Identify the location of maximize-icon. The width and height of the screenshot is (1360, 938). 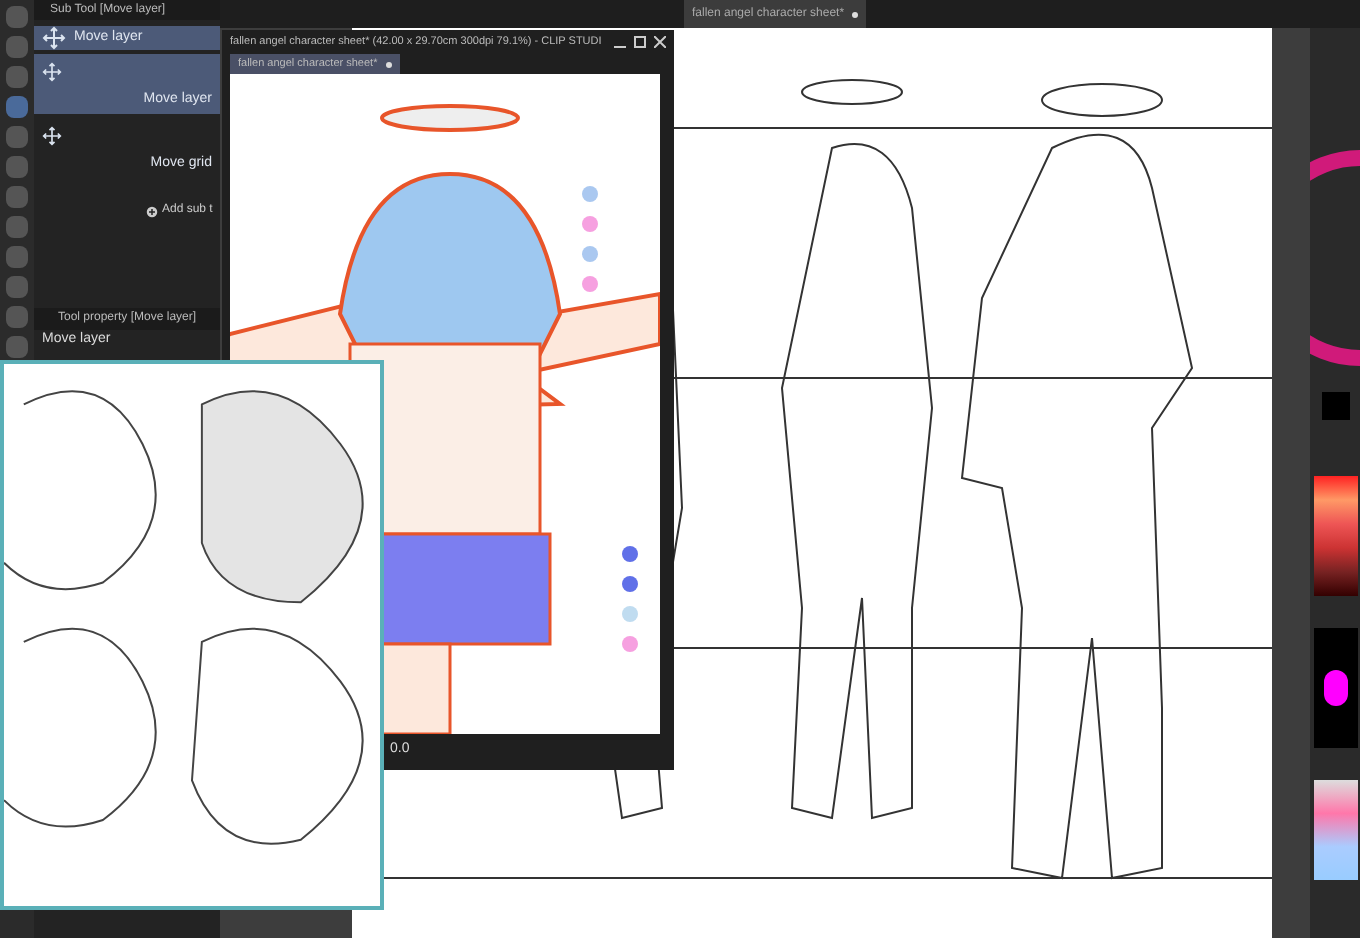
(640, 42).